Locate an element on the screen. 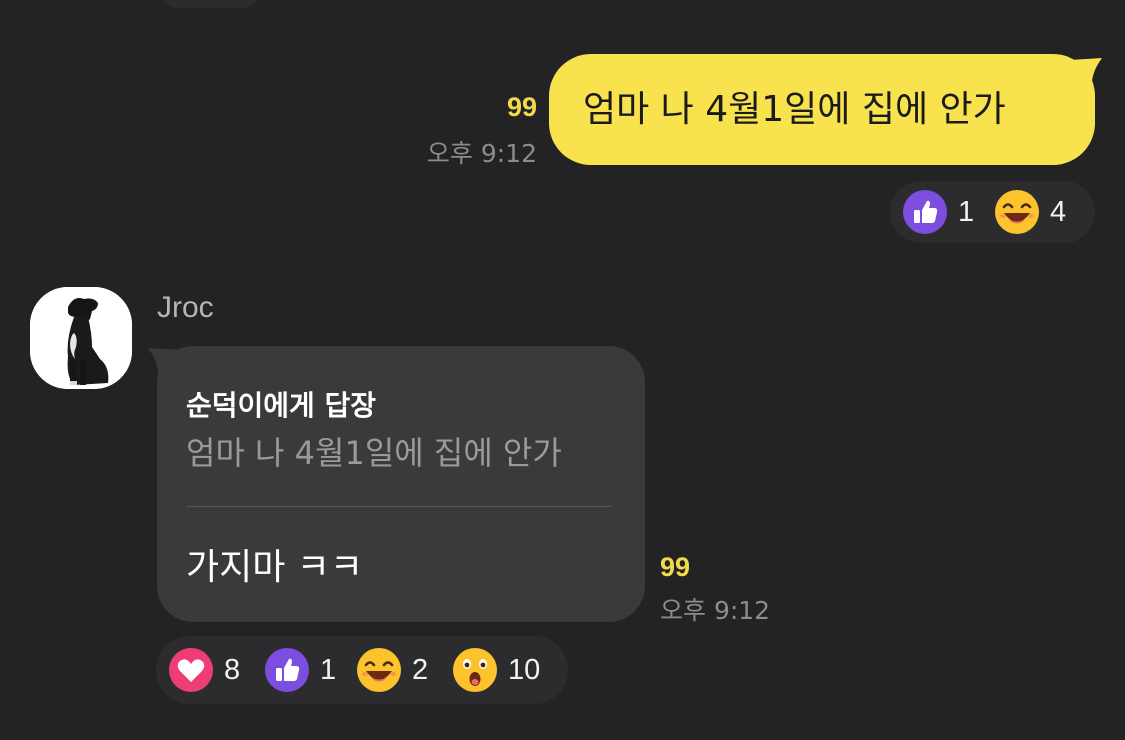 This screenshot has height=740, width=1125. sender-name: Jroc is located at coordinates (185, 308).